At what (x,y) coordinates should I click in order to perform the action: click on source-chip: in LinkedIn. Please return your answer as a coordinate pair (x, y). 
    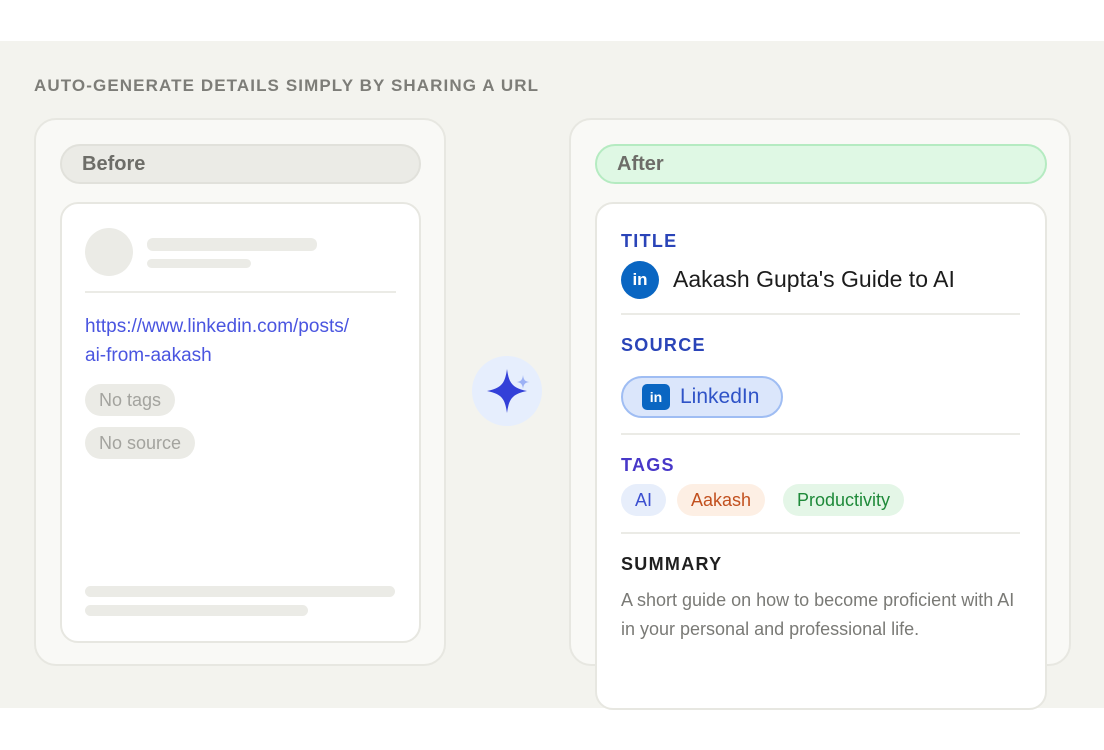
    Looking at the image, I should click on (702, 397).